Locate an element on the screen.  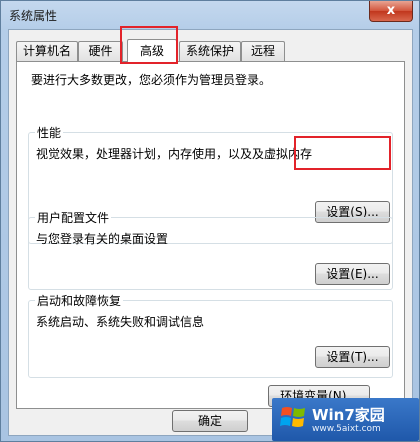
startup-recovery-group-title: 启动和故障恢复 is located at coordinates (79, 300).